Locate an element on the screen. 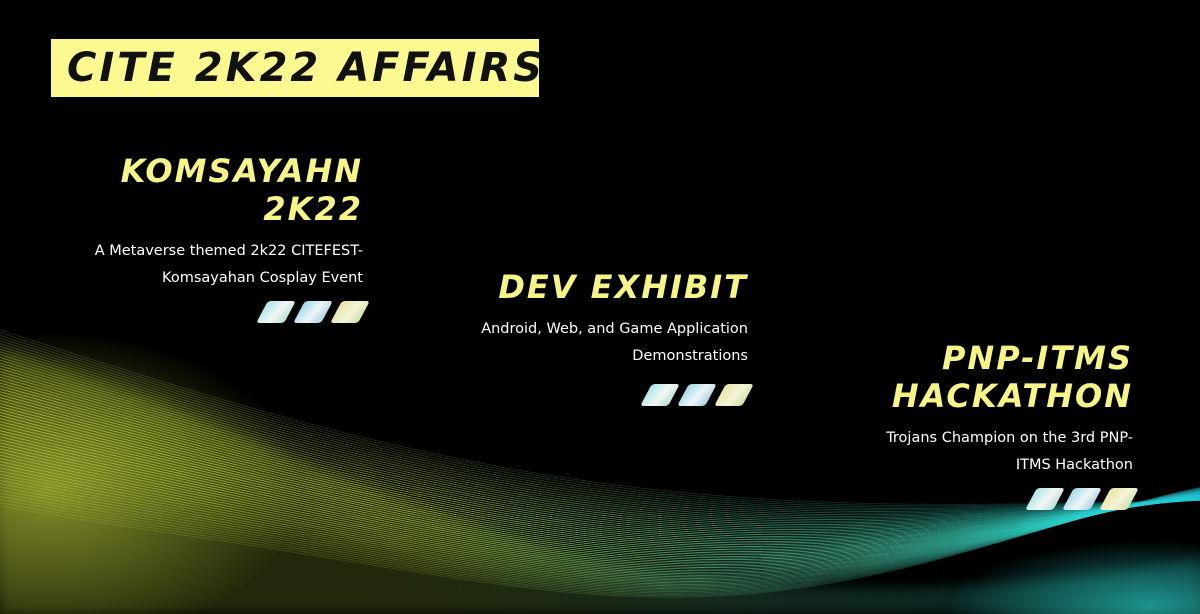  event-heading: PNP-ITMS HACKATHON is located at coordinates (1009, 377).